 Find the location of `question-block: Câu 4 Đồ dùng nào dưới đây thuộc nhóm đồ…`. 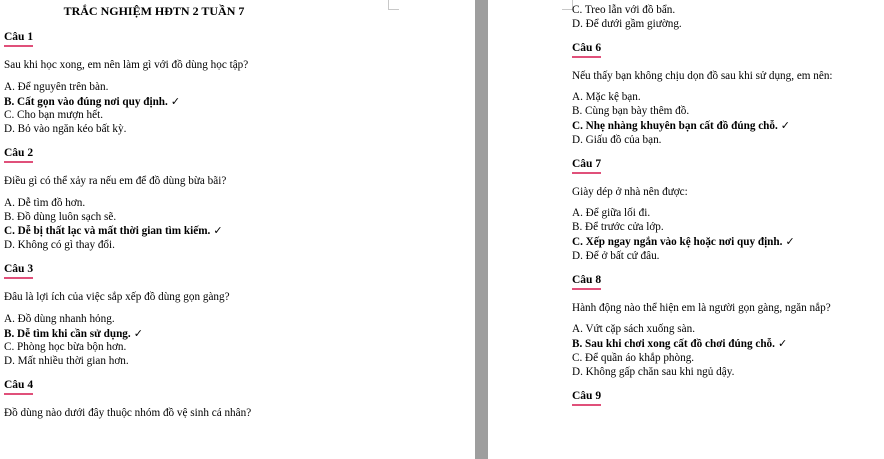

question-block: Câu 4 Đồ dùng nào dưới đây thuộc nhóm đồ… is located at coordinates (236, 400).